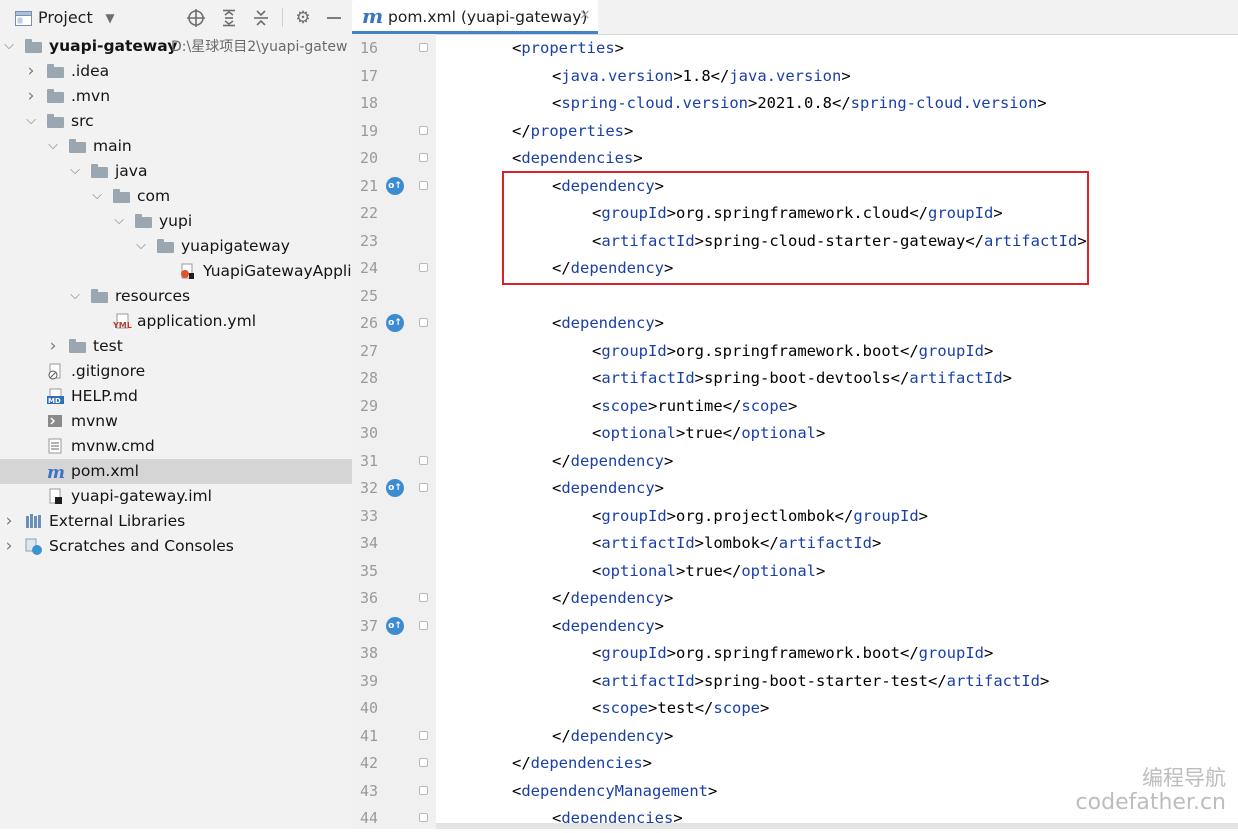  What do you see at coordinates (176, 121) in the screenshot?
I see `tree-item: ⌵ src` at bounding box center [176, 121].